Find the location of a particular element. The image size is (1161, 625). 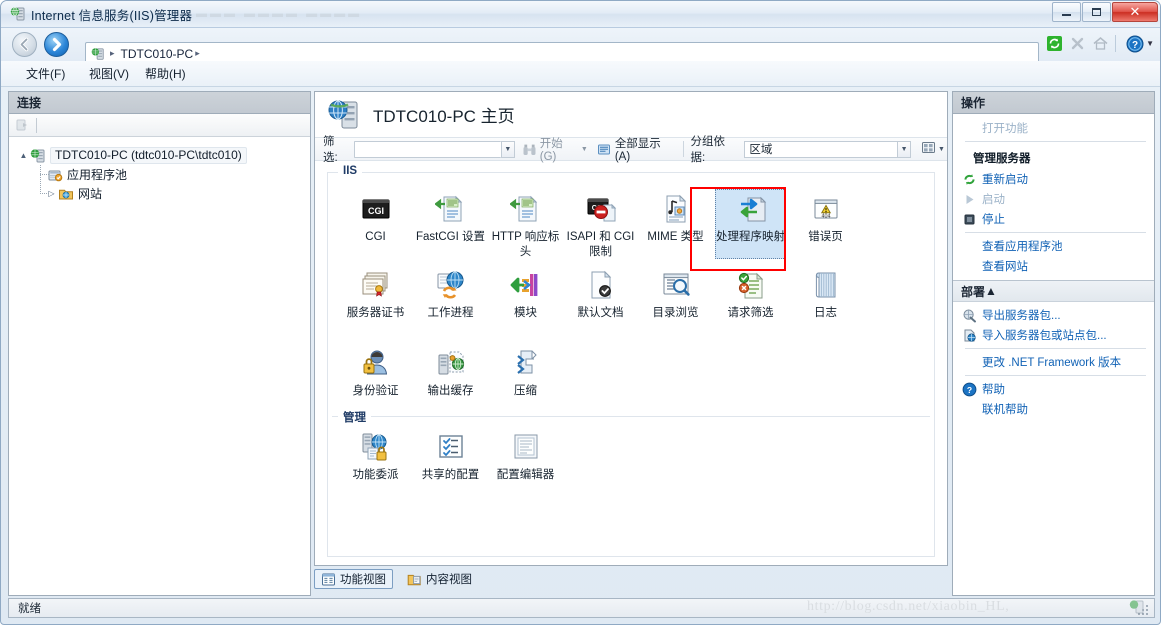

actions-group-manage-server-title: 管理服务器 is located at coordinates (1002, 159).